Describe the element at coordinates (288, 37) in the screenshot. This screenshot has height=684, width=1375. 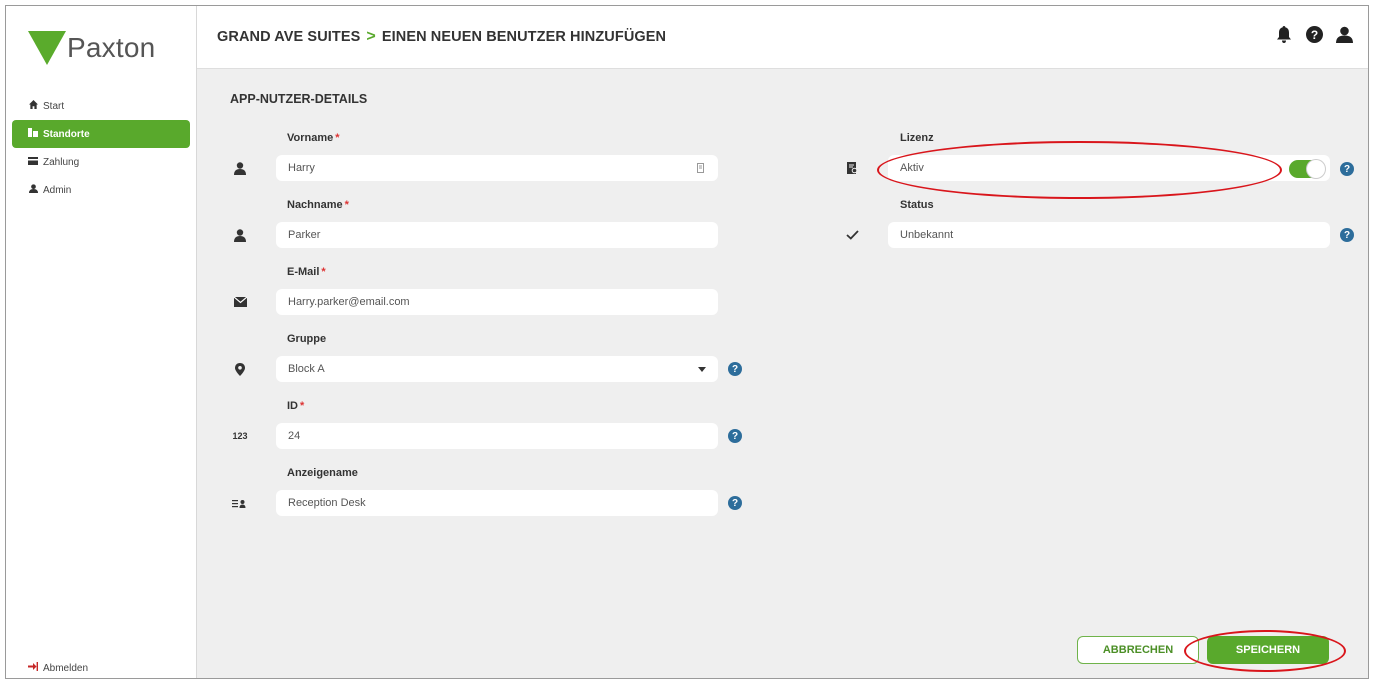
I see `breadcrumb-site: GRAND AVE SUITES` at that location.